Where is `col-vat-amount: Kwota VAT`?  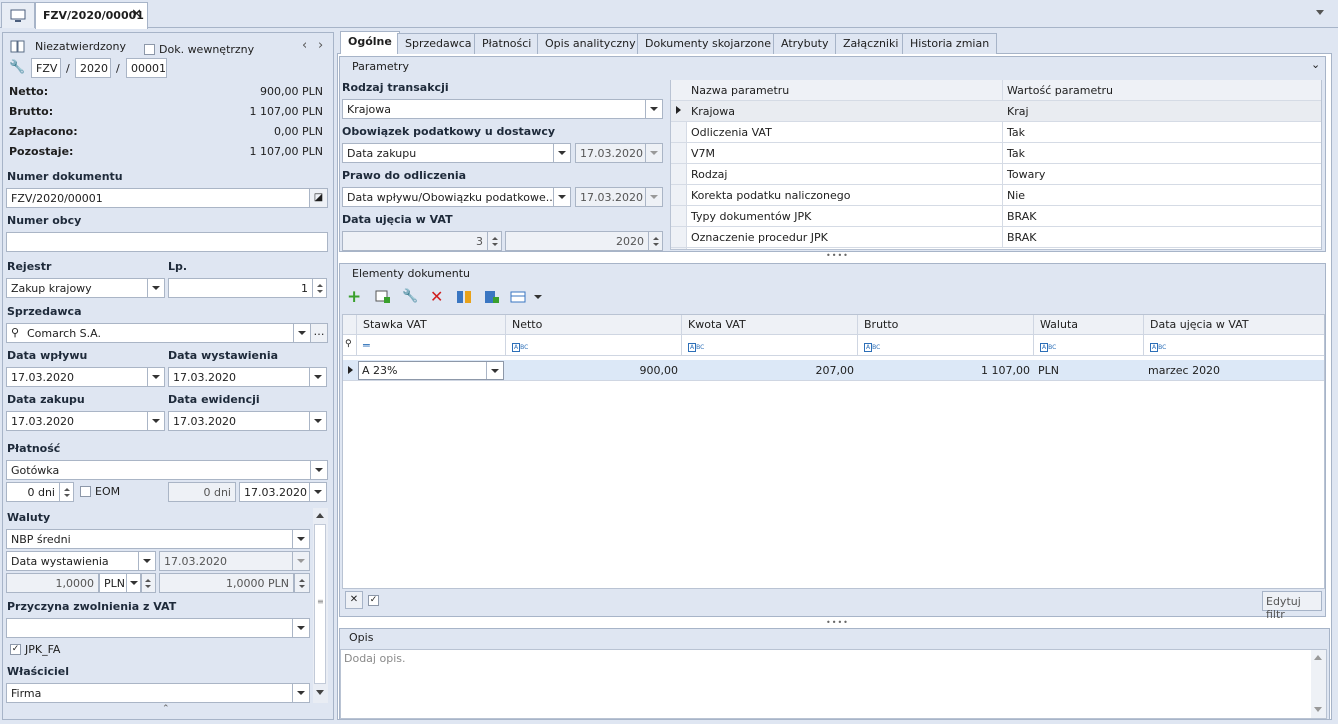 col-vat-amount: Kwota VAT is located at coordinates (770, 325).